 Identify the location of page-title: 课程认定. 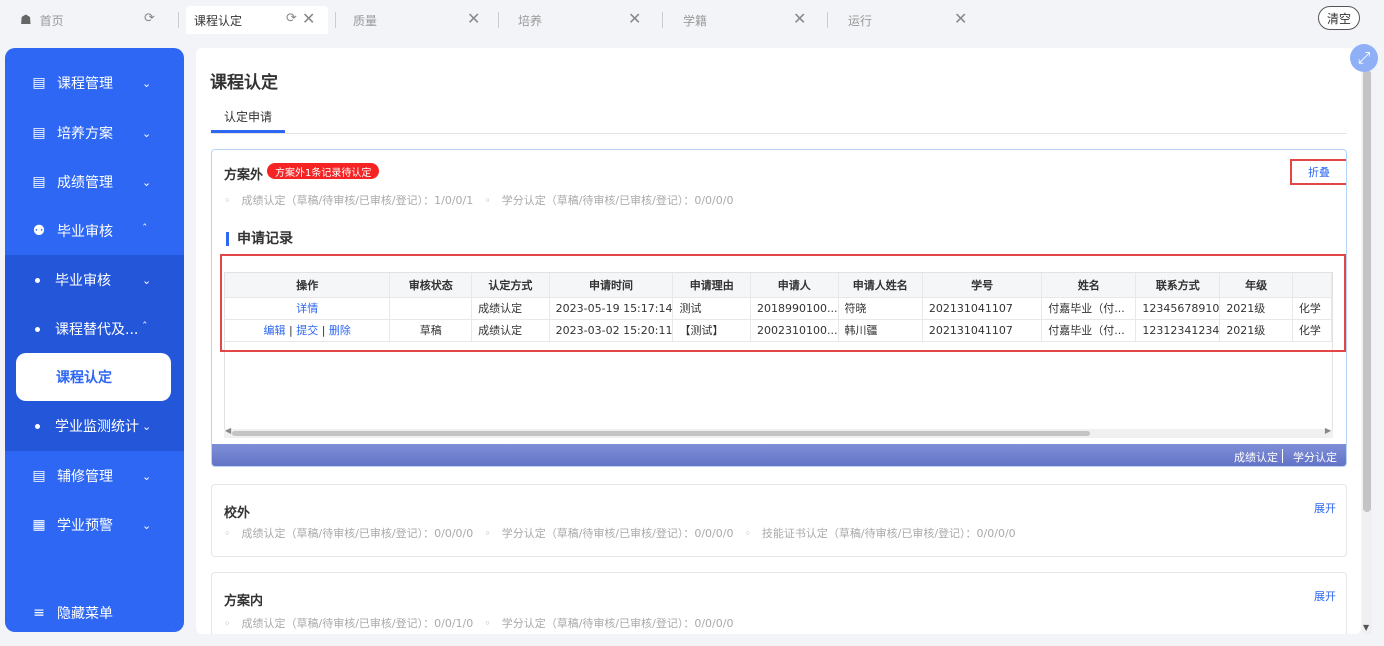
(244, 83).